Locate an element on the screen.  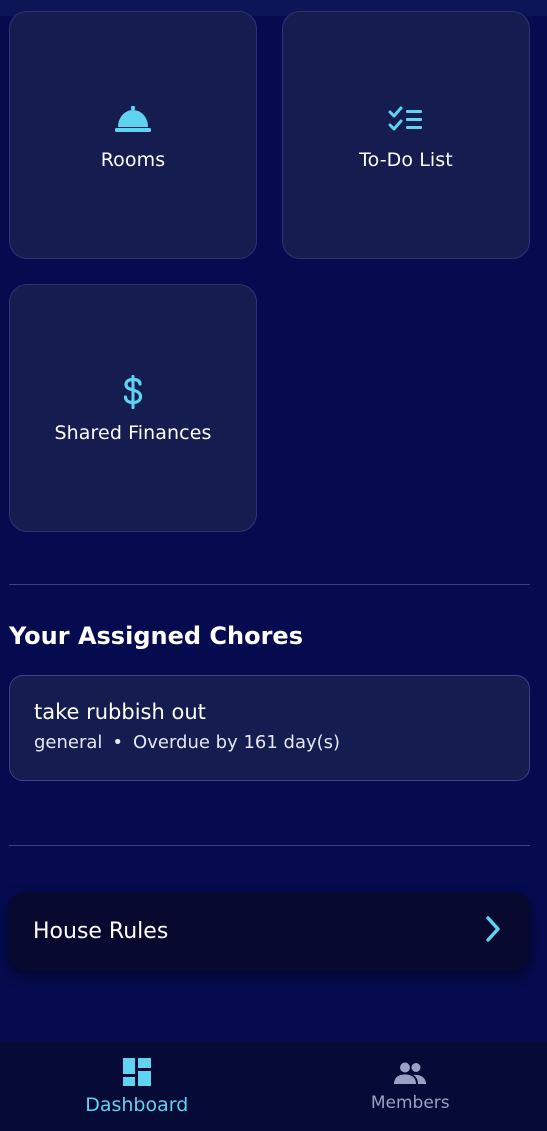
nav-dashboard: Dashboard is located at coordinates (137, 1086).